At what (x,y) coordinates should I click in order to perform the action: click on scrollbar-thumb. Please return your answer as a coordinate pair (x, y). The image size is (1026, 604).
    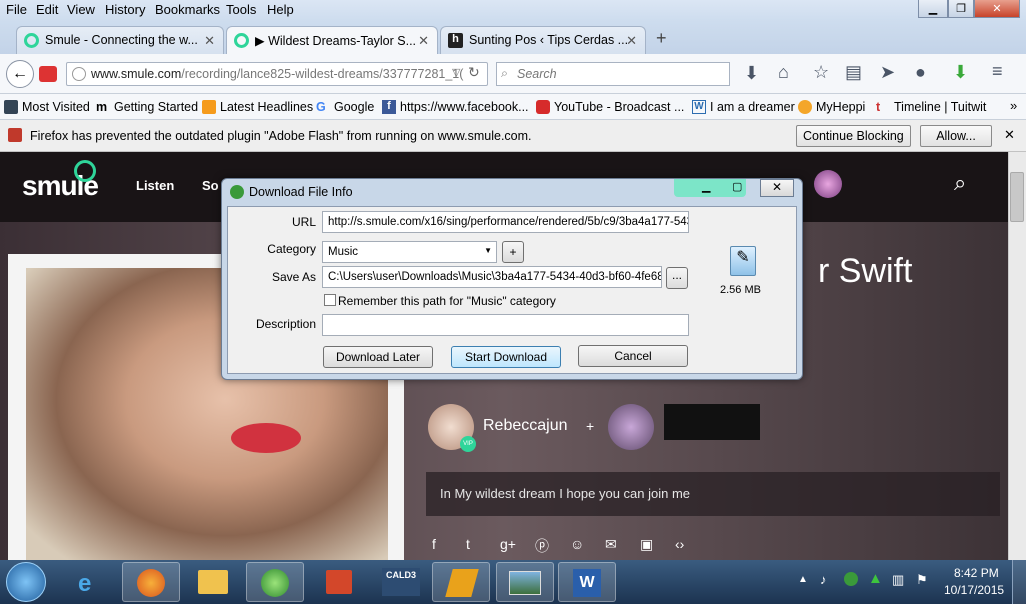
    Looking at the image, I should click on (1017, 197).